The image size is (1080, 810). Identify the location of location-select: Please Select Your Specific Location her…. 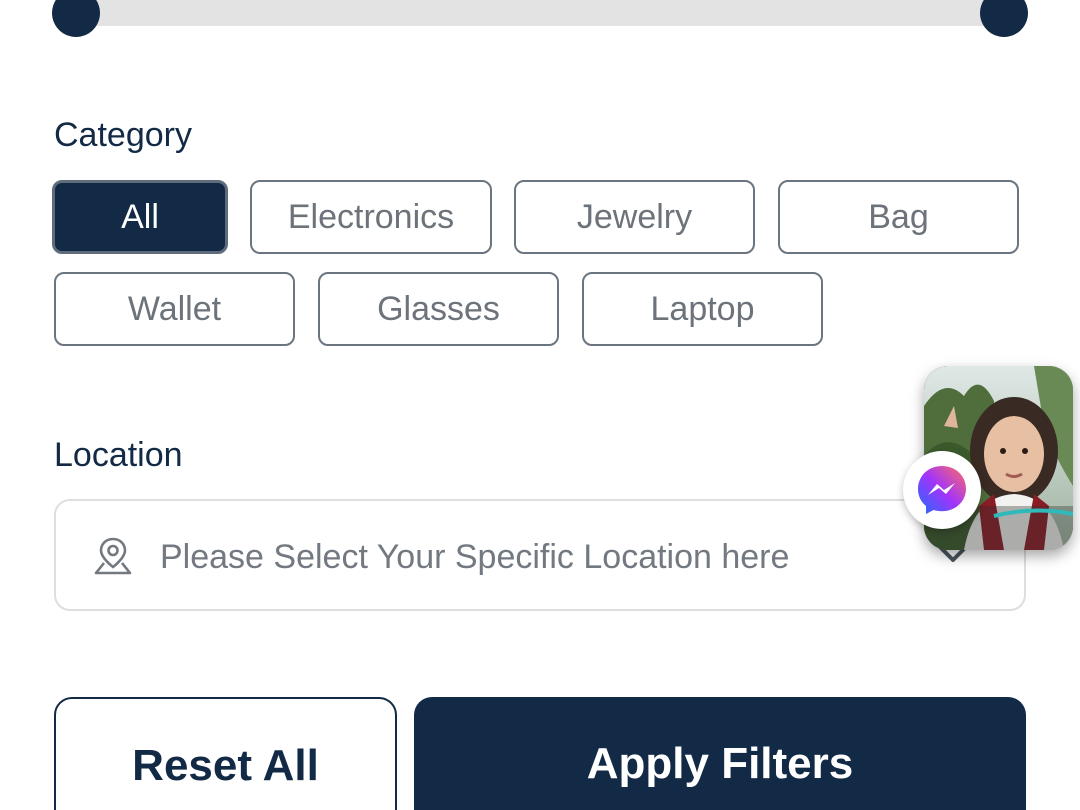
(540, 555).